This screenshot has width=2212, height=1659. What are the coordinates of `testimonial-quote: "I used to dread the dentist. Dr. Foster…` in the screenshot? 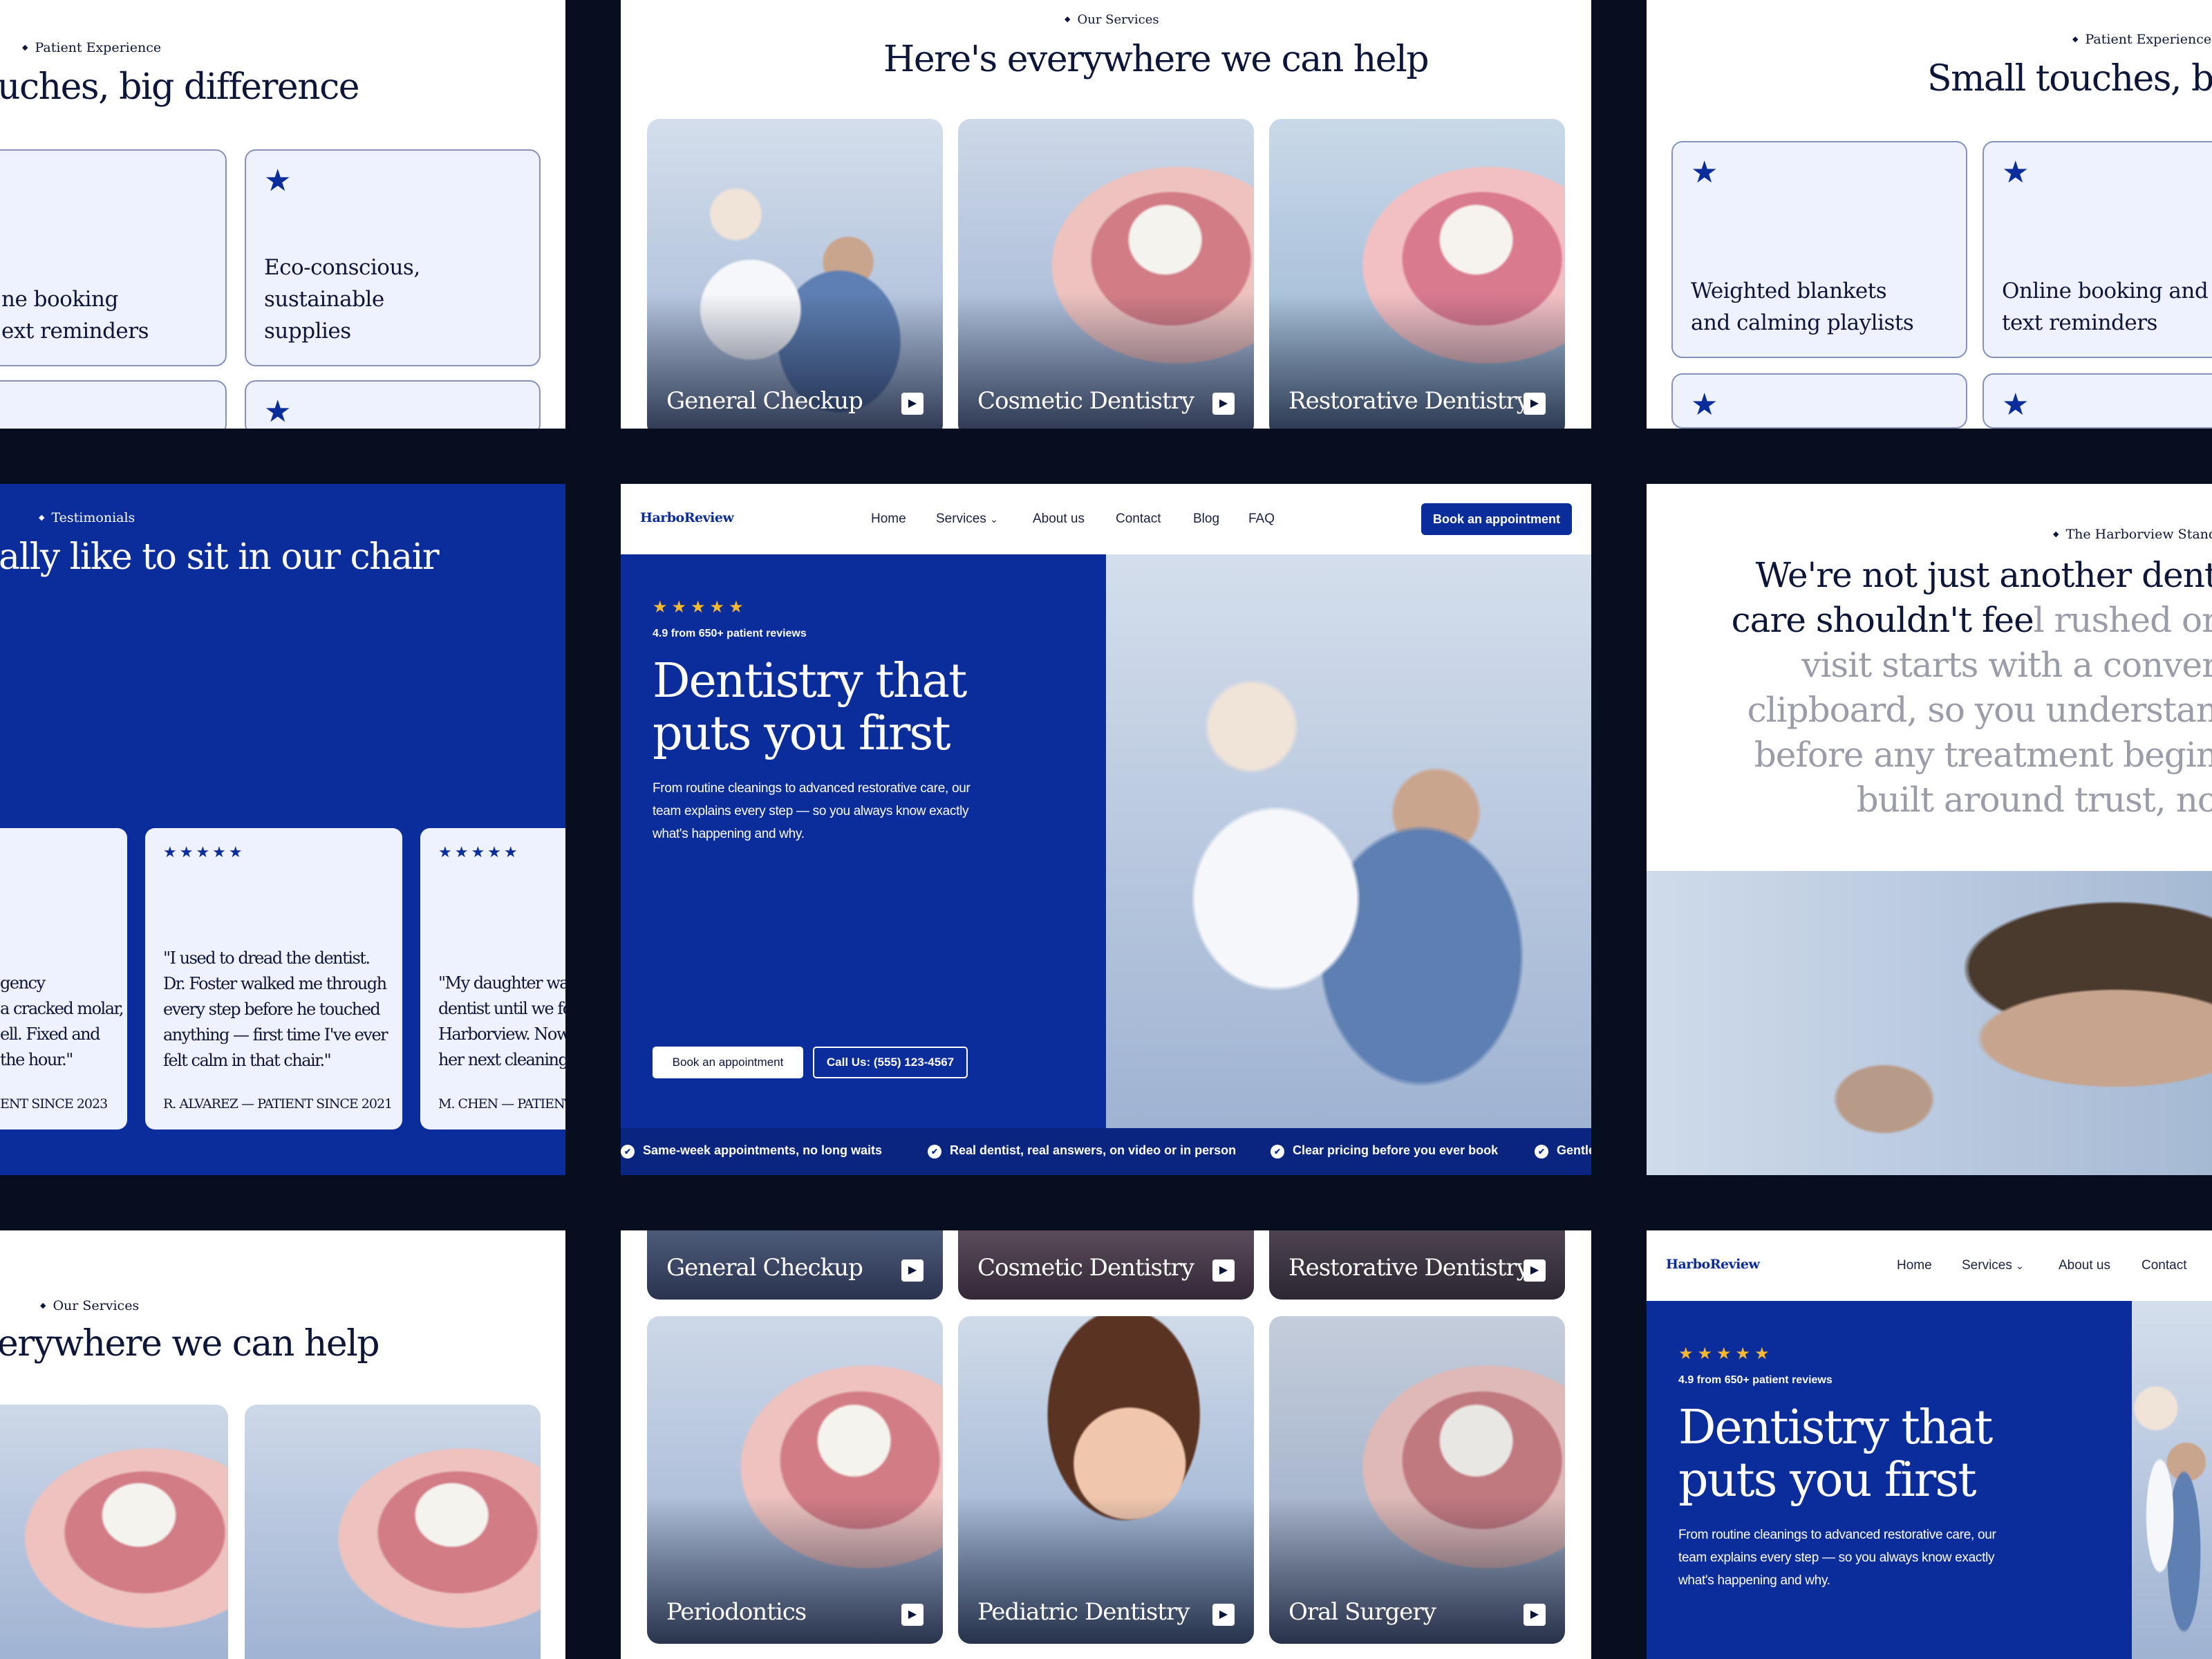 It's located at (275, 1009).